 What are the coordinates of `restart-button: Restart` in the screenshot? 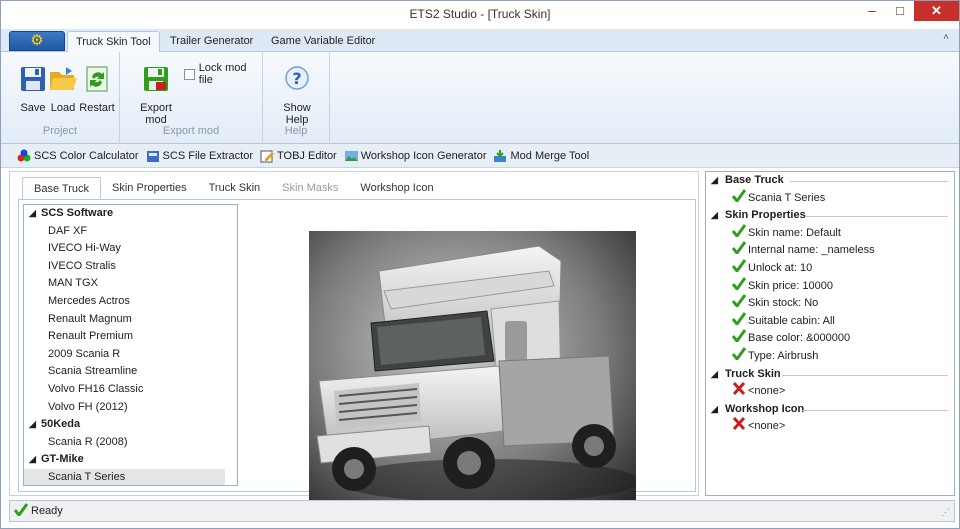 It's located at (97, 89).